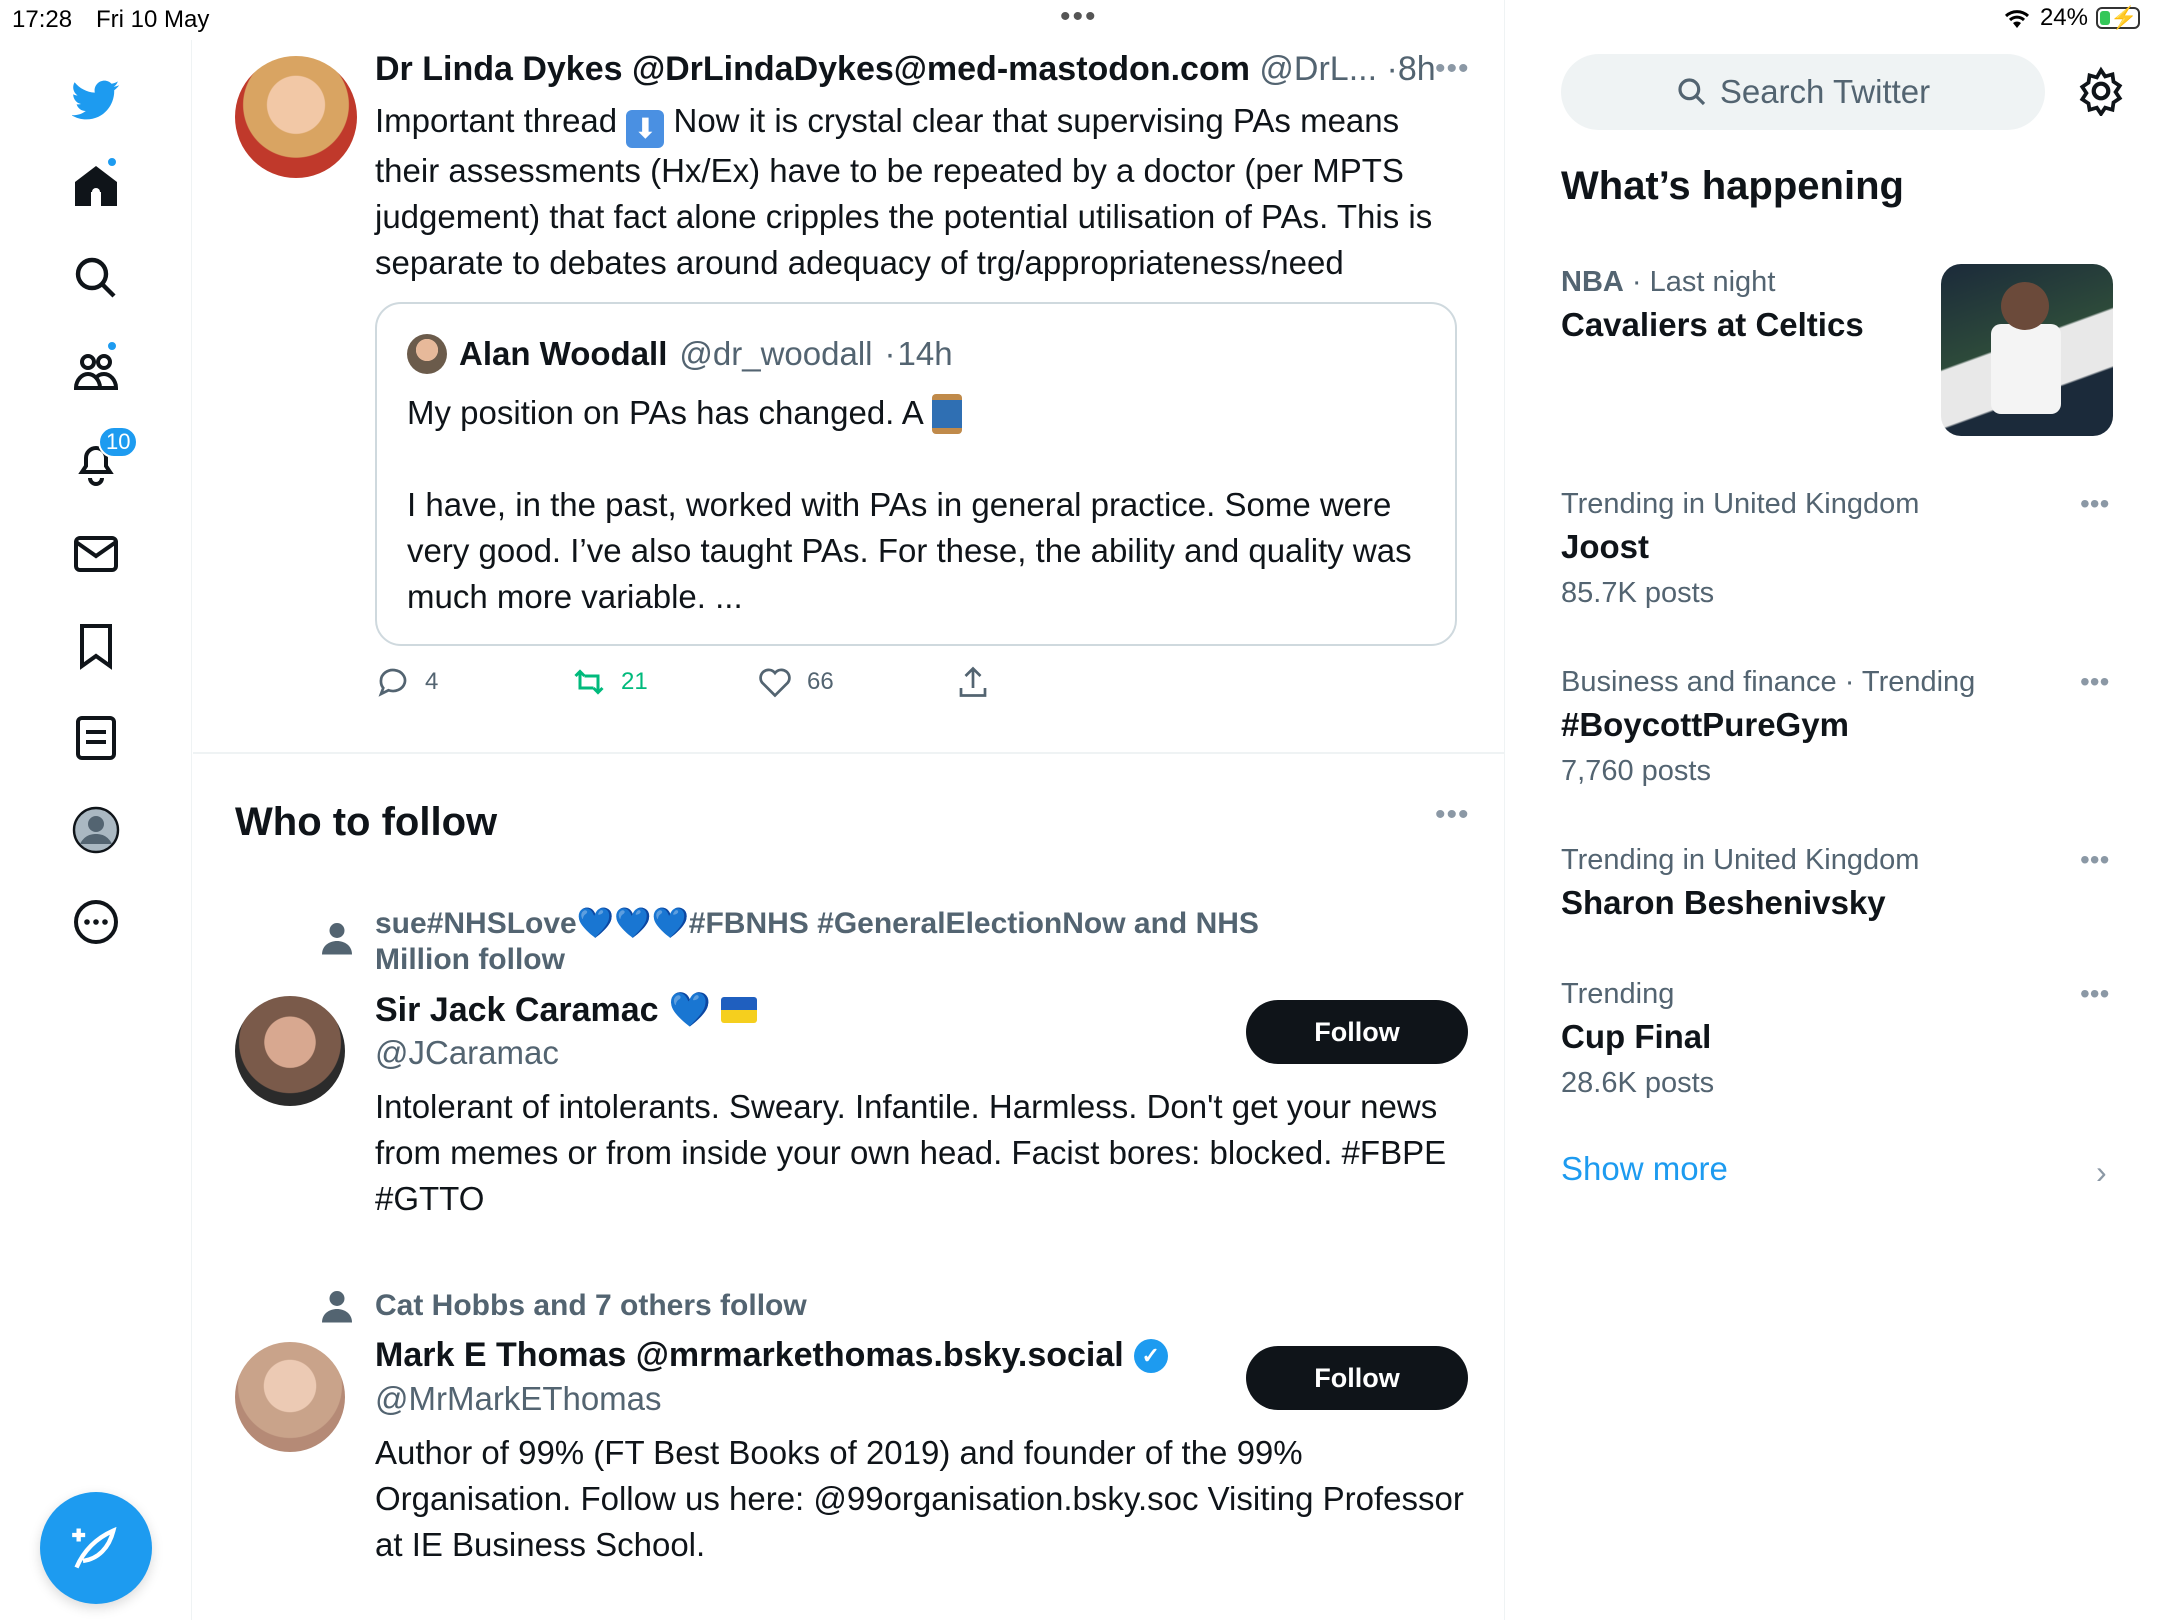  Describe the element at coordinates (501, 120) in the screenshot. I see `tweet-text-part1: Important thread` at that location.